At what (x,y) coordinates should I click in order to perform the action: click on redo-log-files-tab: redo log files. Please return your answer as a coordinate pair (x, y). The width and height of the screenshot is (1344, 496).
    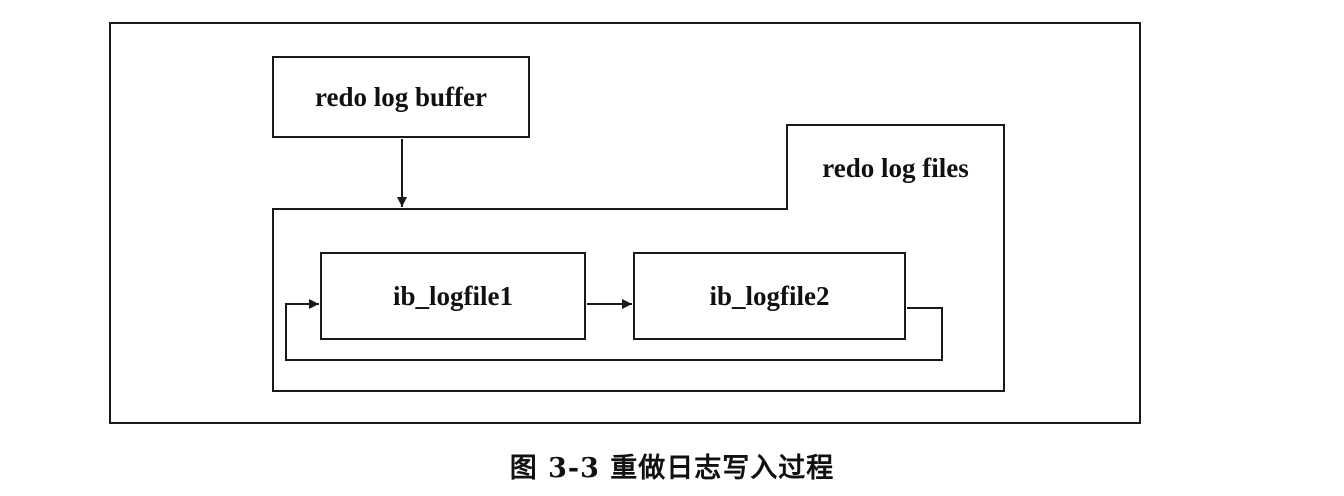
    Looking at the image, I should click on (895, 167).